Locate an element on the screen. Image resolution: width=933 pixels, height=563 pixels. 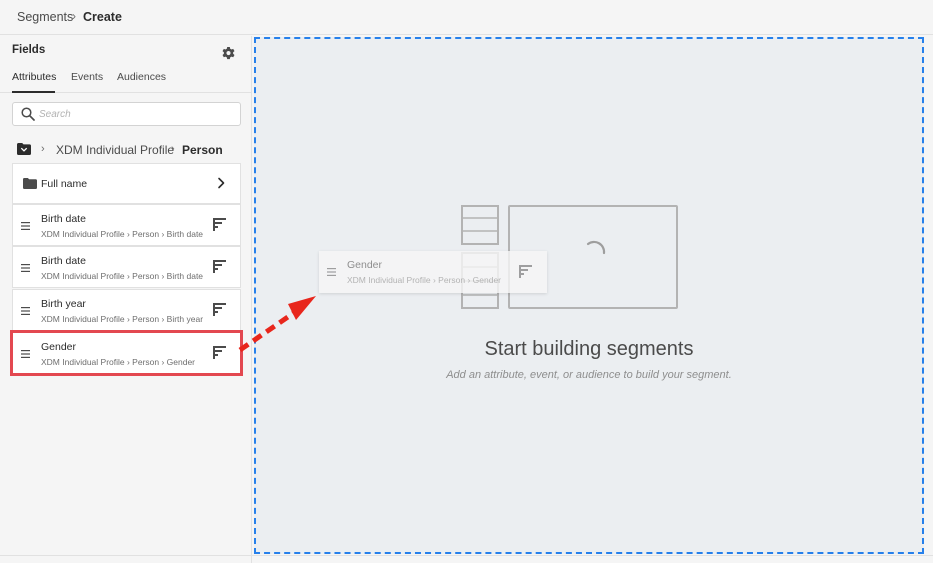
folder-label: Full name is located at coordinates (64, 184).